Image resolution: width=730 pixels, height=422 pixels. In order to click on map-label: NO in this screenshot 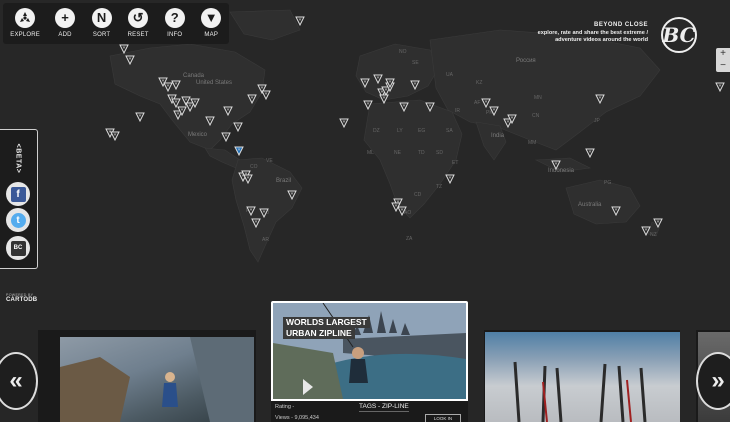, I will do `click(403, 52)`.